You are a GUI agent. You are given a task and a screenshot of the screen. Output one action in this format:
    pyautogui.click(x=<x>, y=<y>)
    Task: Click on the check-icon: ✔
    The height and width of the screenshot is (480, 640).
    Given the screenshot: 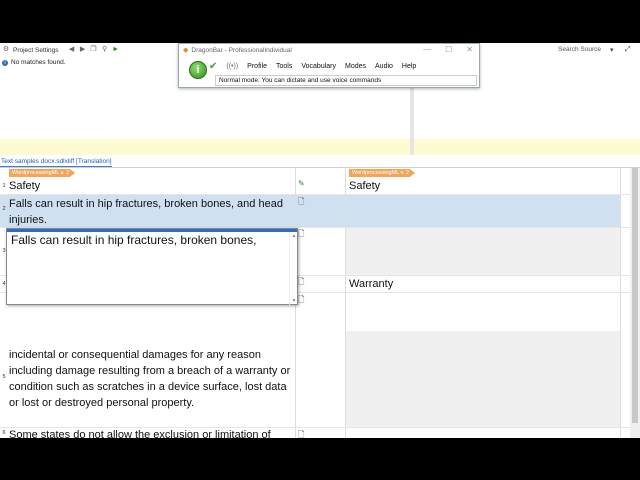 What is the action you would take?
    pyautogui.click(x=213, y=66)
    